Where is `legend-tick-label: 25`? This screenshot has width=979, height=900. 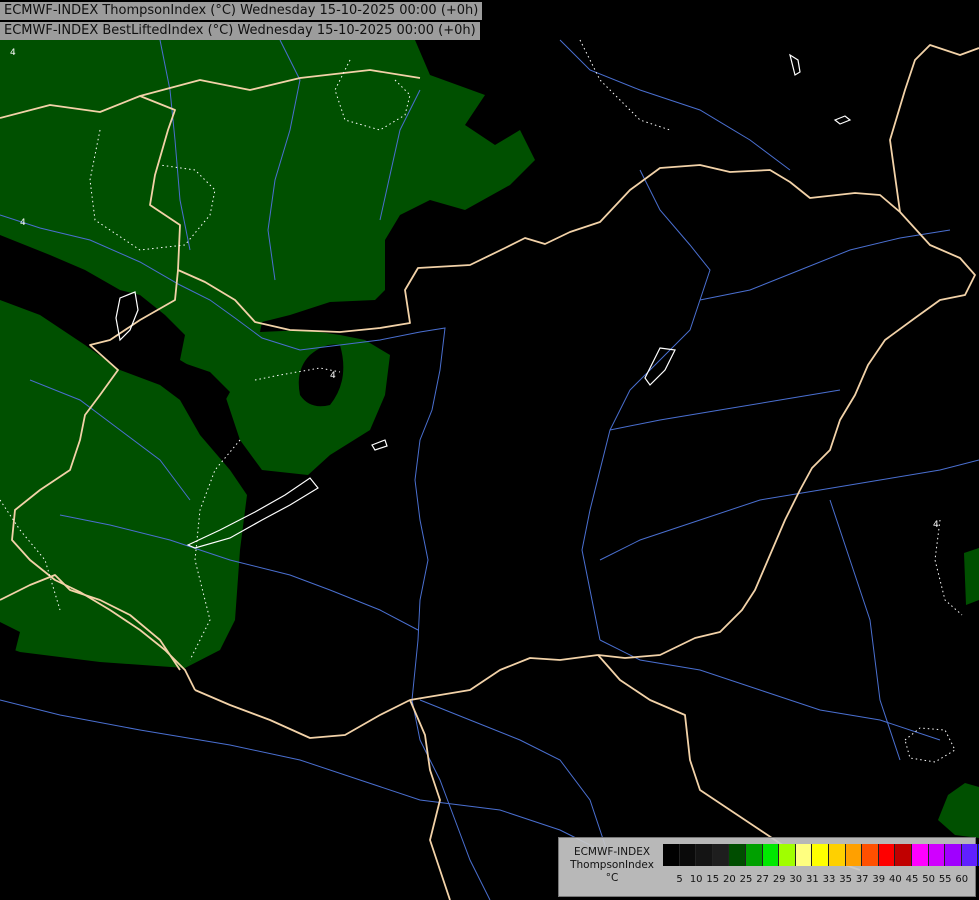
legend-tick-label: 25 is located at coordinates (746, 879).